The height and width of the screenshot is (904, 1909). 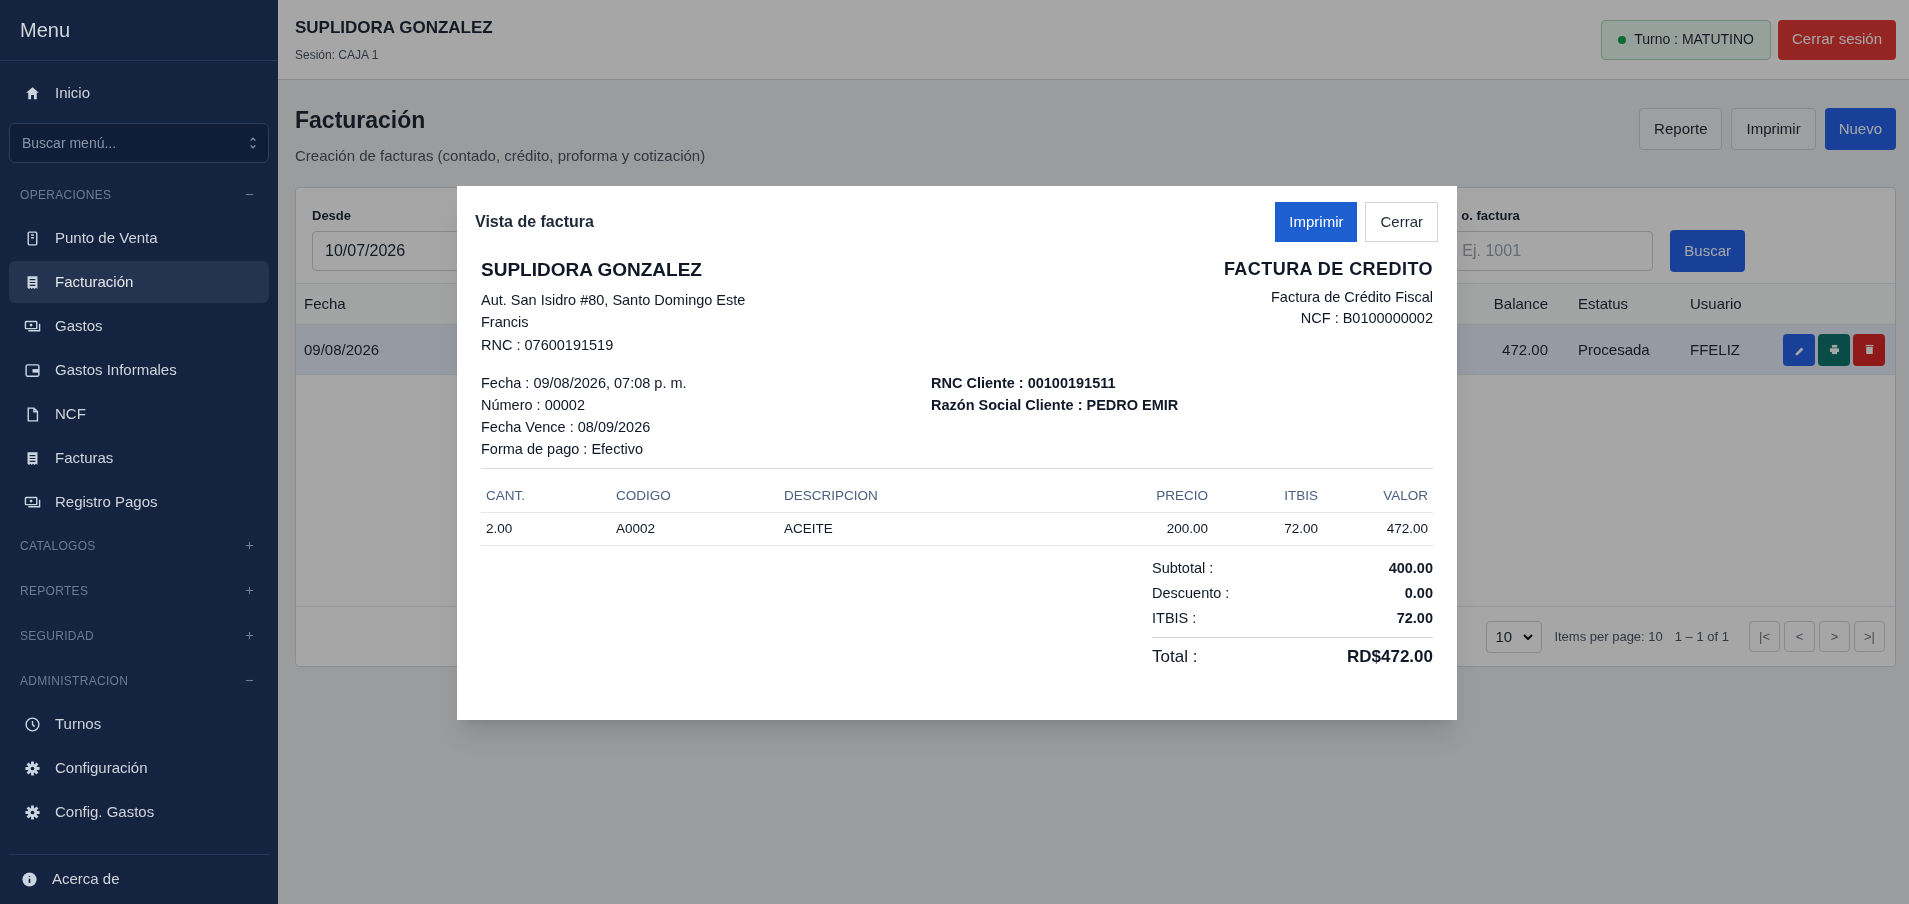 I want to click on total-value: 72.00, so click(x=1414, y=618).